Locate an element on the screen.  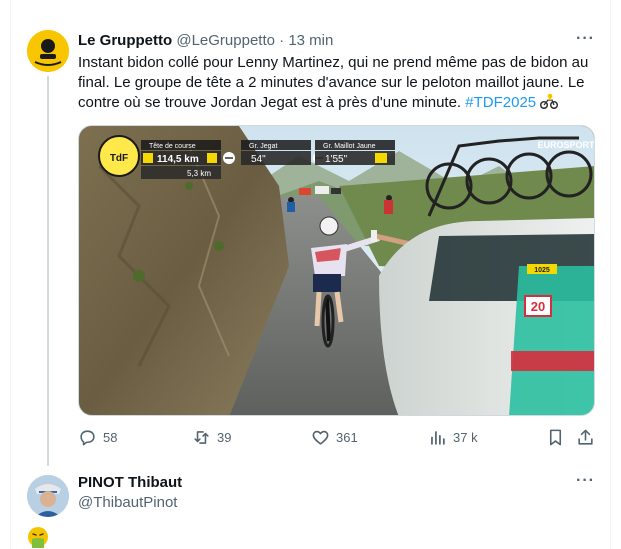
hud-group3-label: Gr. Maillot Jaune is located at coordinates (349, 146).